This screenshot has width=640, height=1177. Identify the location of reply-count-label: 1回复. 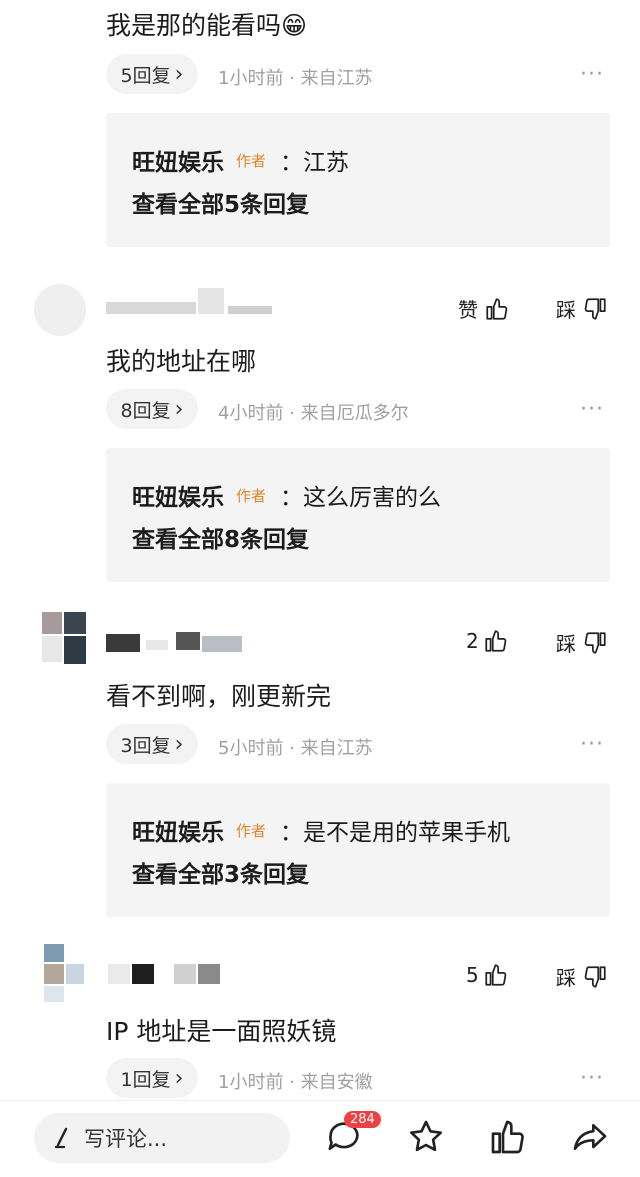
(145, 1079).